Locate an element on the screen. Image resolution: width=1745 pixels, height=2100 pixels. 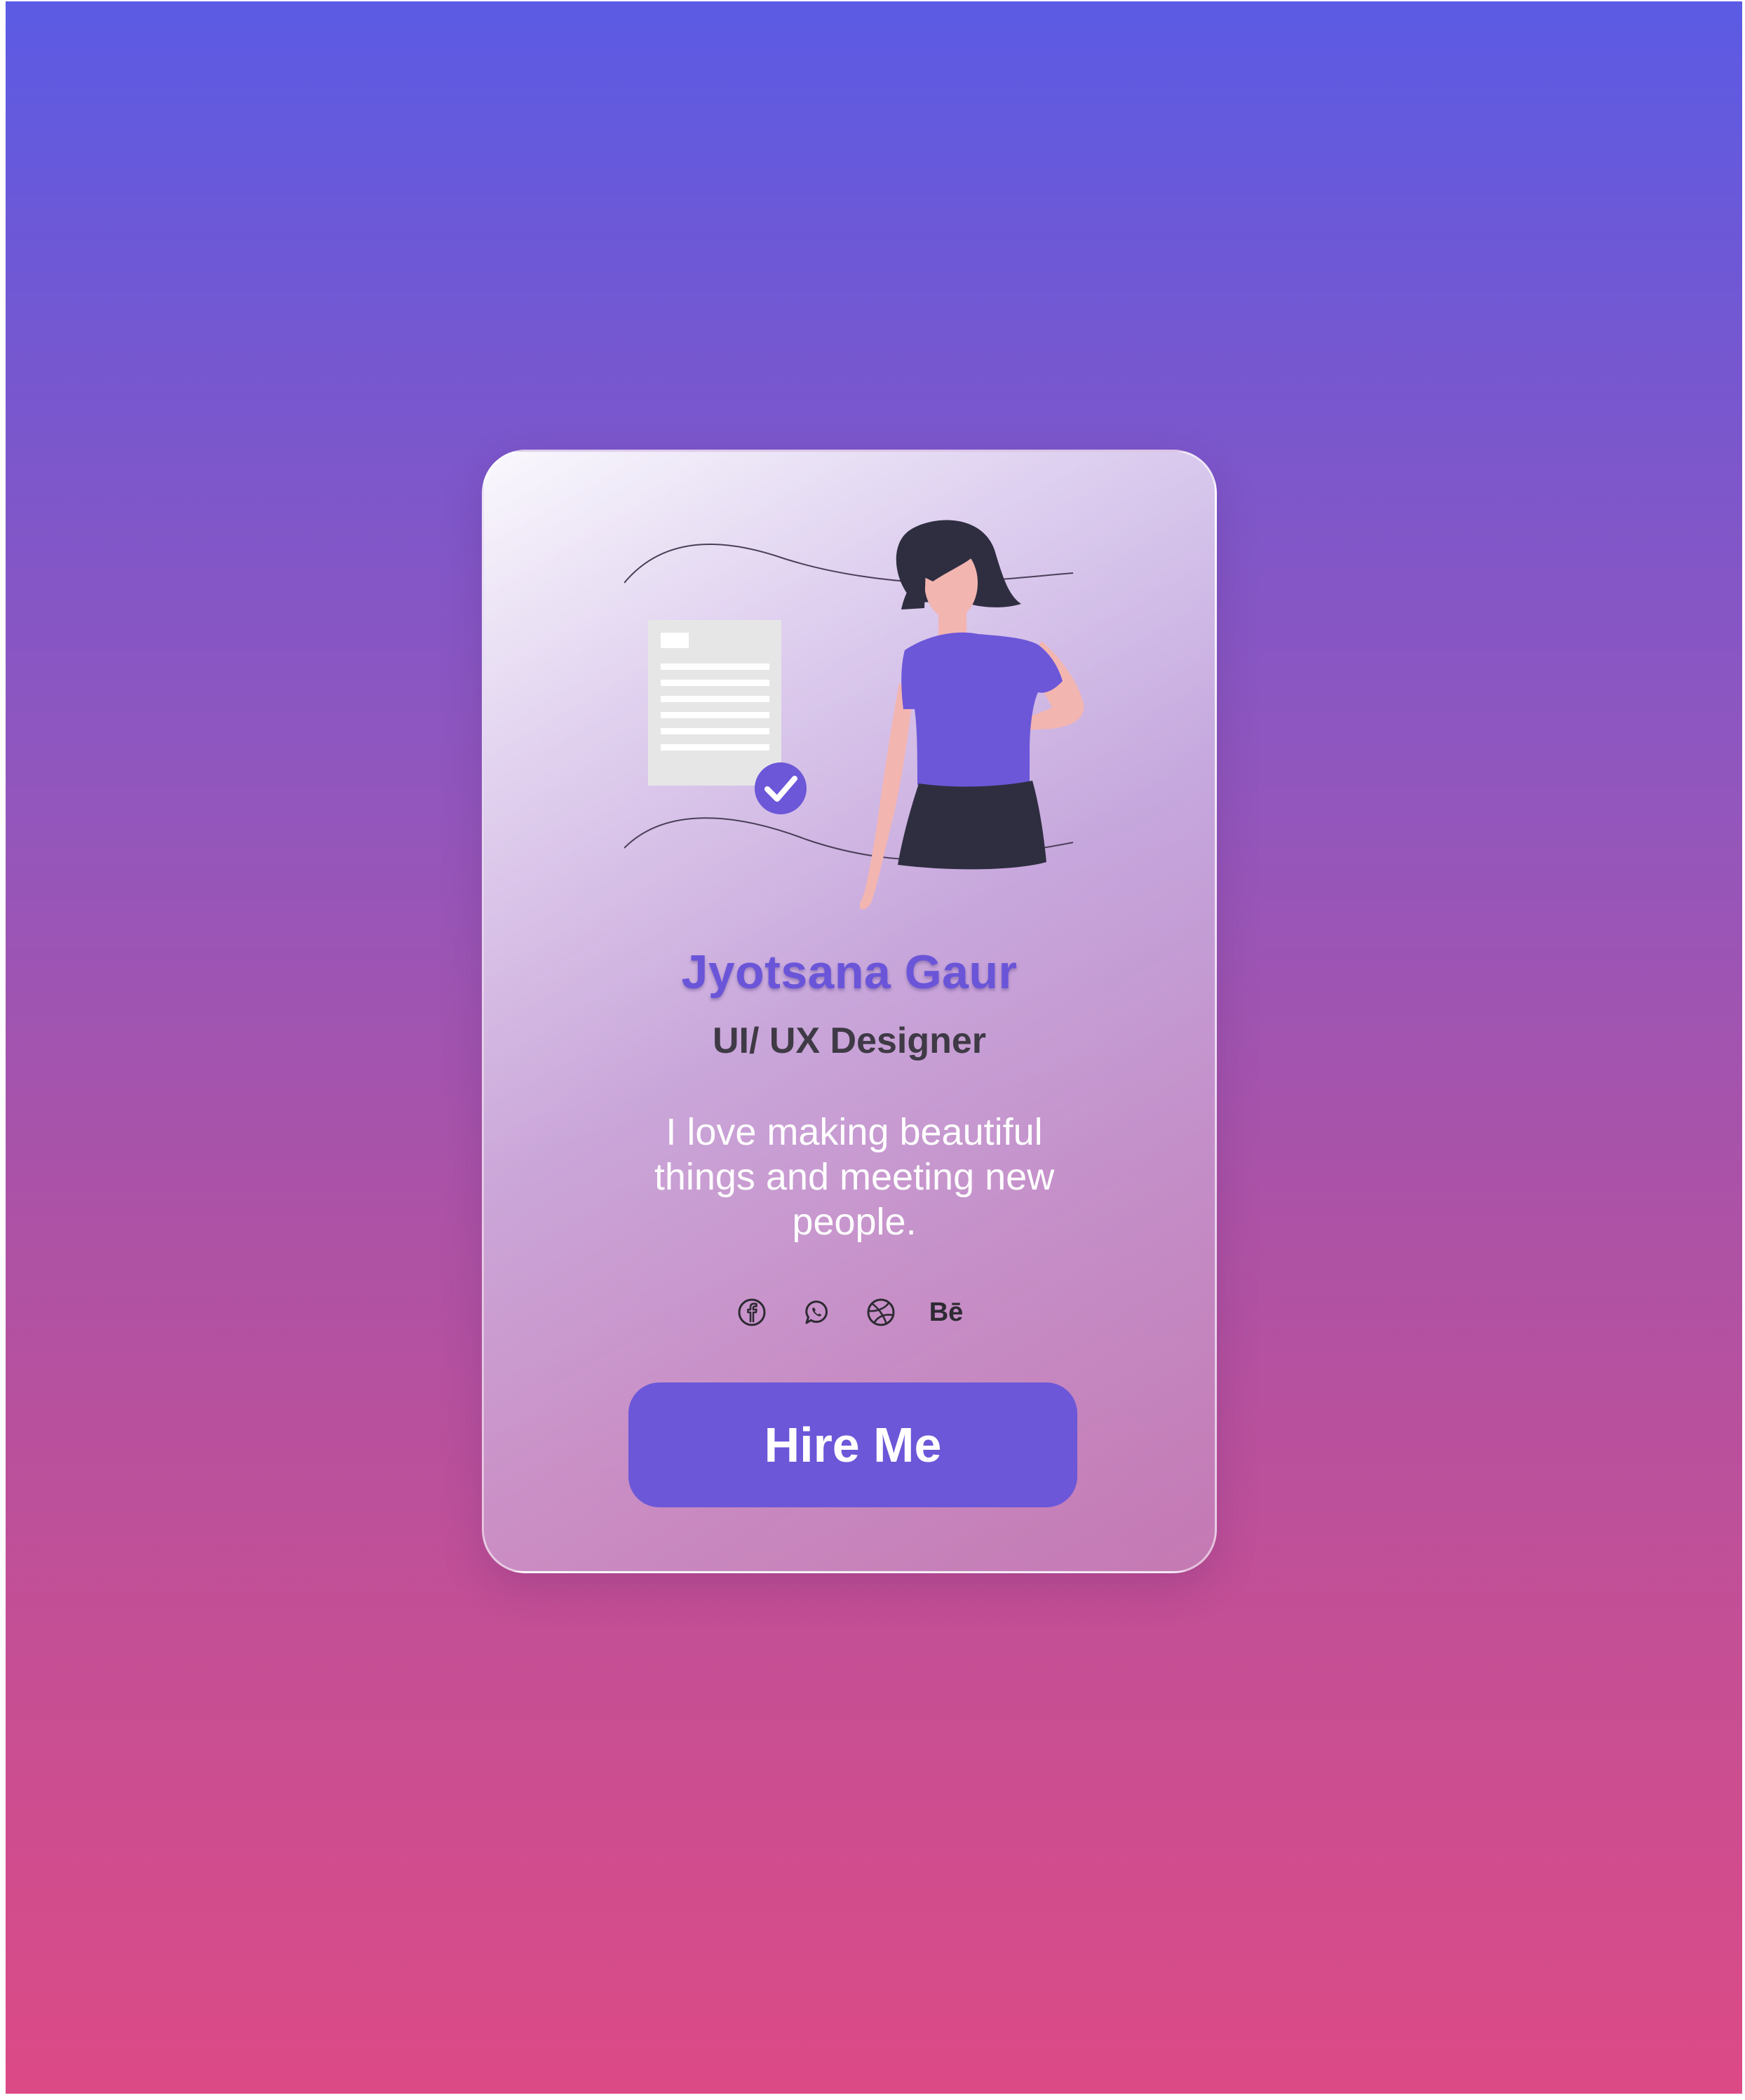
document-icon is located at coordinates (714, 703).